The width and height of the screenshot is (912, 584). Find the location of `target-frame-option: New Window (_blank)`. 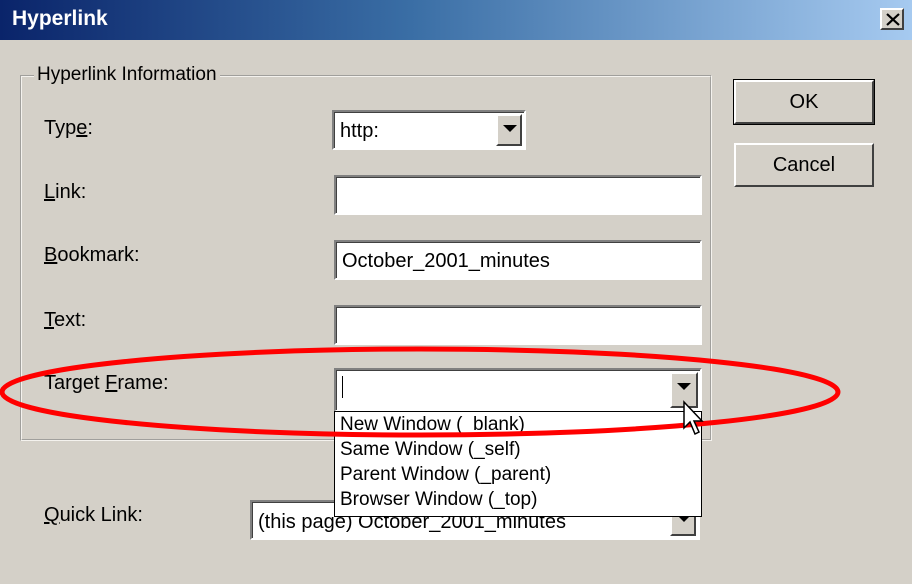

target-frame-option: New Window (_blank) is located at coordinates (432, 425).